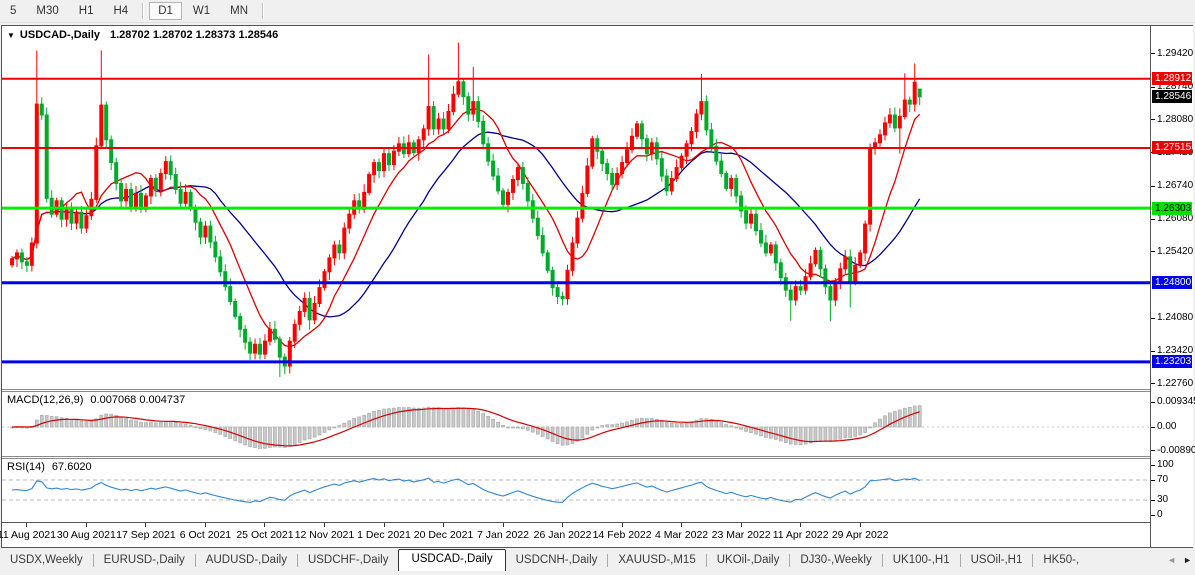 The image size is (1195, 575). Describe the element at coordinates (1172, 283) in the screenshot. I see `price-badge-1.24800: 1.24800` at that location.